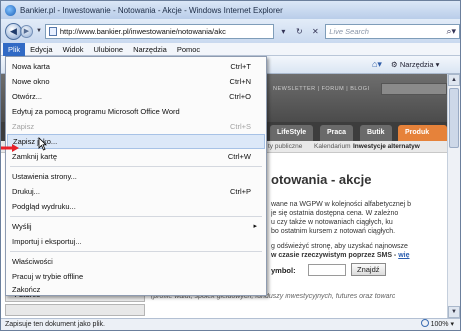  What do you see at coordinates (31, 81) in the screenshot?
I see `menu-item-label: Nowe okno` at bounding box center [31, 81].